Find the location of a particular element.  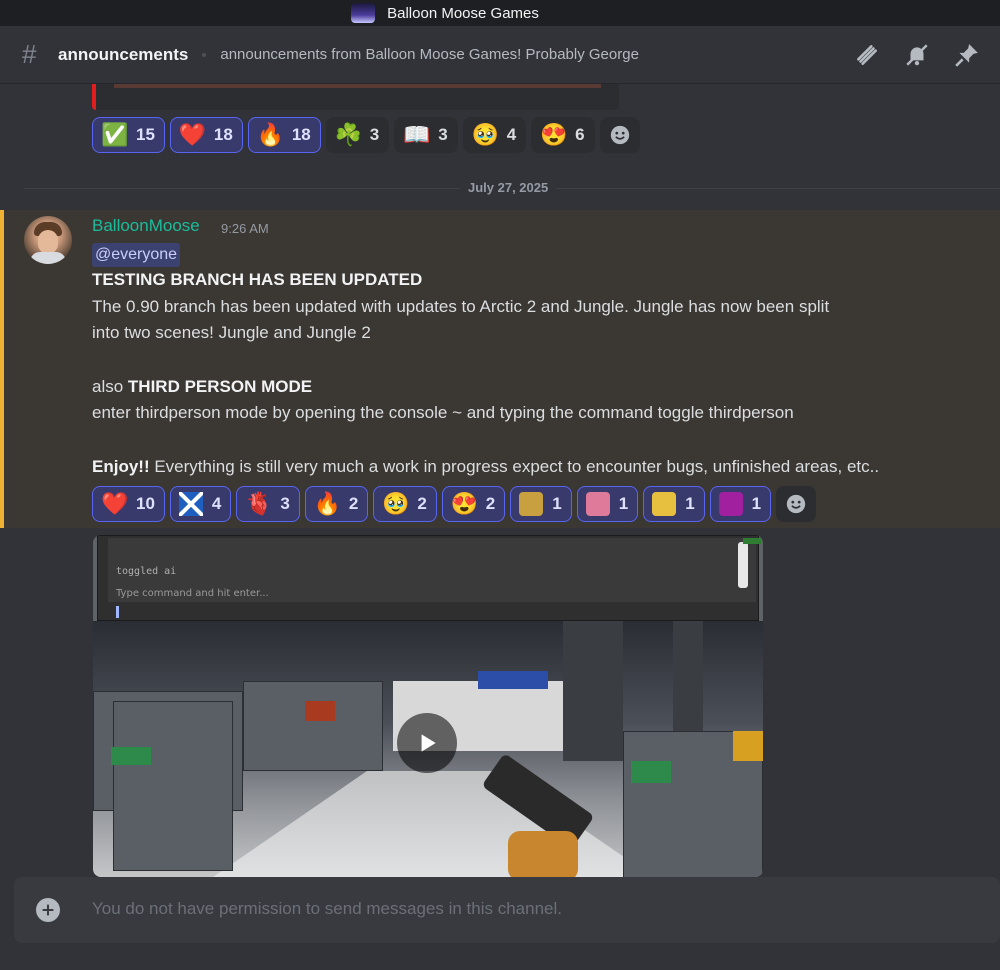

reaction-anatomical-heart: 🫀 3 is located at coordinates (268, 504).